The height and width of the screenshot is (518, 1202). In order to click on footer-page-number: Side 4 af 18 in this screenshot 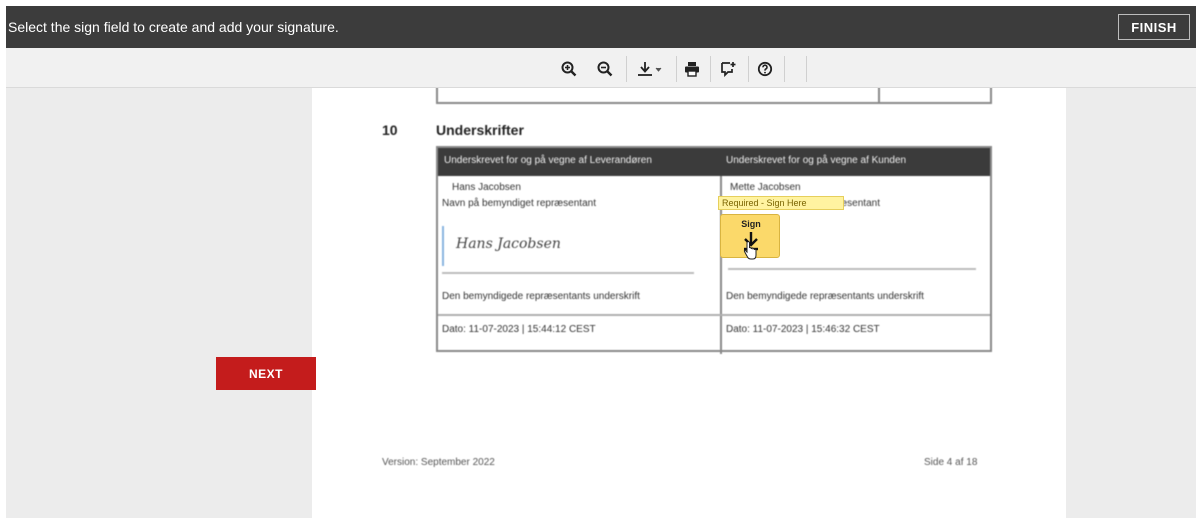, I will do `click(951, 462)`.